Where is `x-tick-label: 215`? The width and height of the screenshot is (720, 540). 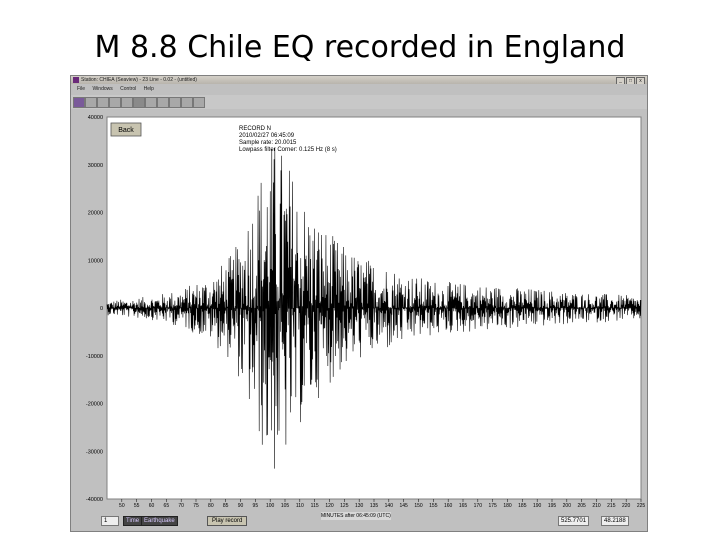 x-tick-label: 215 is located at coordinates (611, 505).